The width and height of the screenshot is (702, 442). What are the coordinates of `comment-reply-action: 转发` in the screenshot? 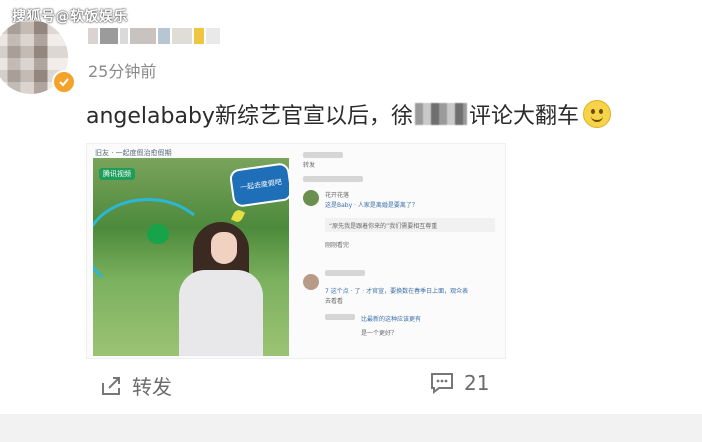 It's located at (309, 165).